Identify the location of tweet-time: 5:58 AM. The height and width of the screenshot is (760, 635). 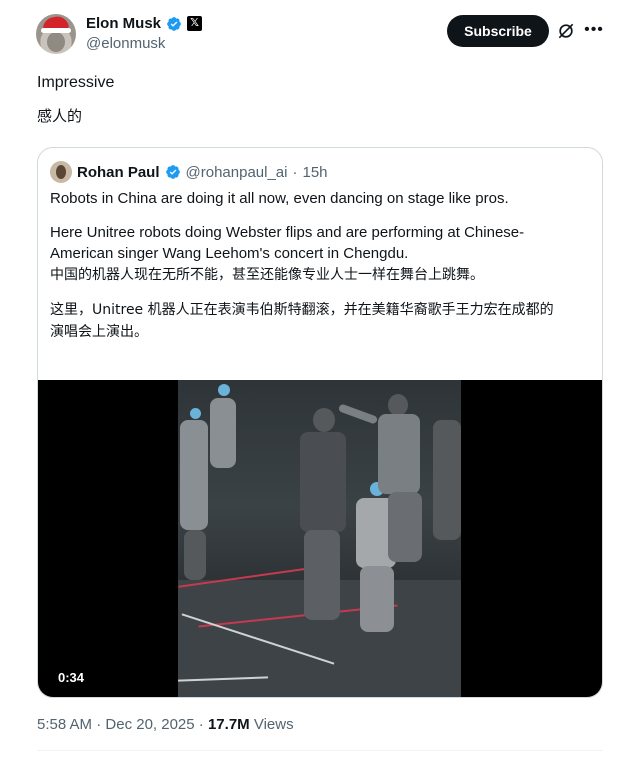
(64, 724).